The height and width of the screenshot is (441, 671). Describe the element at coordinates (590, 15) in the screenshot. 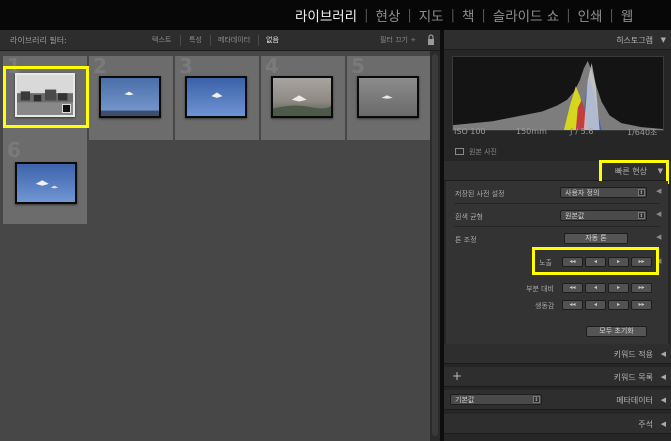

I see `module-print: 인쇄` at that location.